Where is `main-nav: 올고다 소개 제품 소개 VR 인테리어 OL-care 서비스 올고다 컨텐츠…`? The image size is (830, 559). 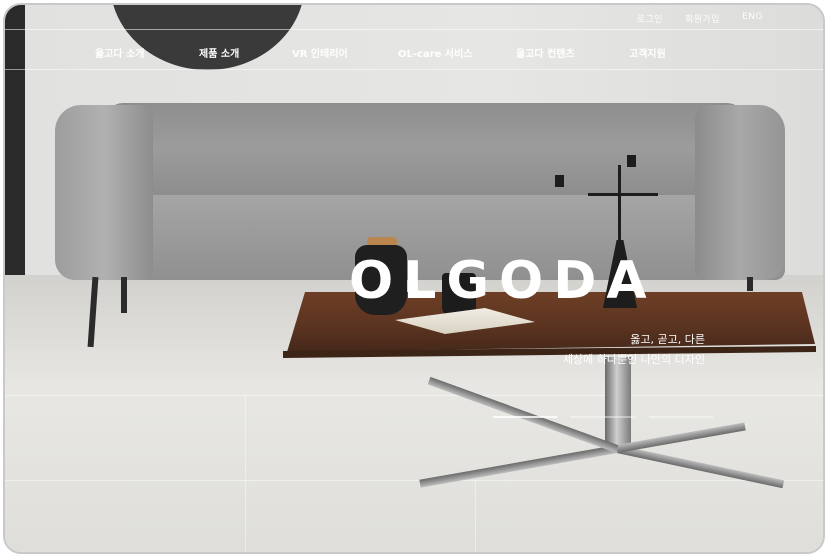 main-nav: 올고다 소개 제품 소개 VR 인테리어 OL-care 서비스 올고다 컨텐츠… is located at coordinates (414, 50).